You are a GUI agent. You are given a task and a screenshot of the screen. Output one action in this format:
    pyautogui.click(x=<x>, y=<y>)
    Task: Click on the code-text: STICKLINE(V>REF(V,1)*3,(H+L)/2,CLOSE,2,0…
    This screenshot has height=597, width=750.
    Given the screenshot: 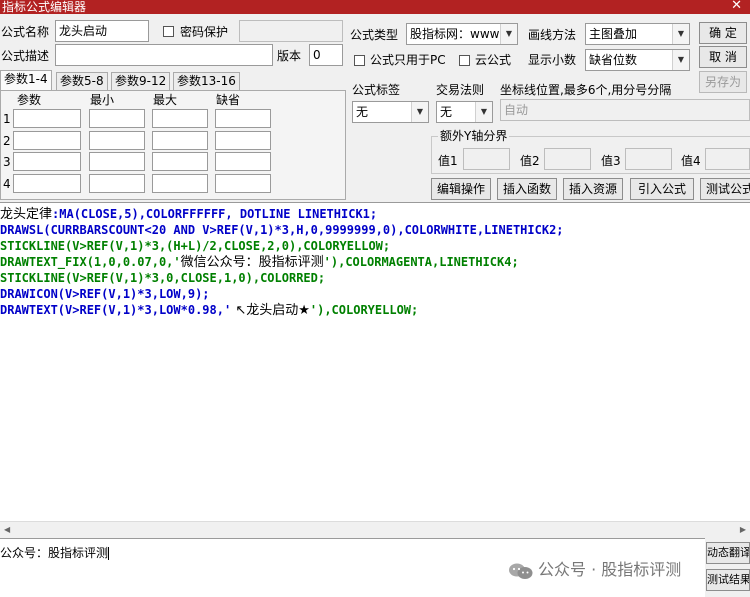 What is the action you would take?
    pyautogui.click(x=195, y=246)
    